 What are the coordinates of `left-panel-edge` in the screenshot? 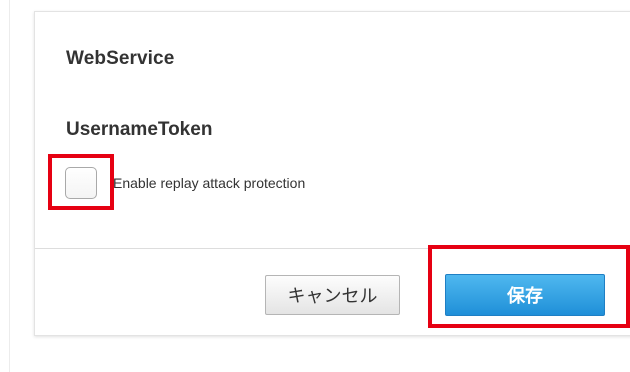 It's located at (5, 186).